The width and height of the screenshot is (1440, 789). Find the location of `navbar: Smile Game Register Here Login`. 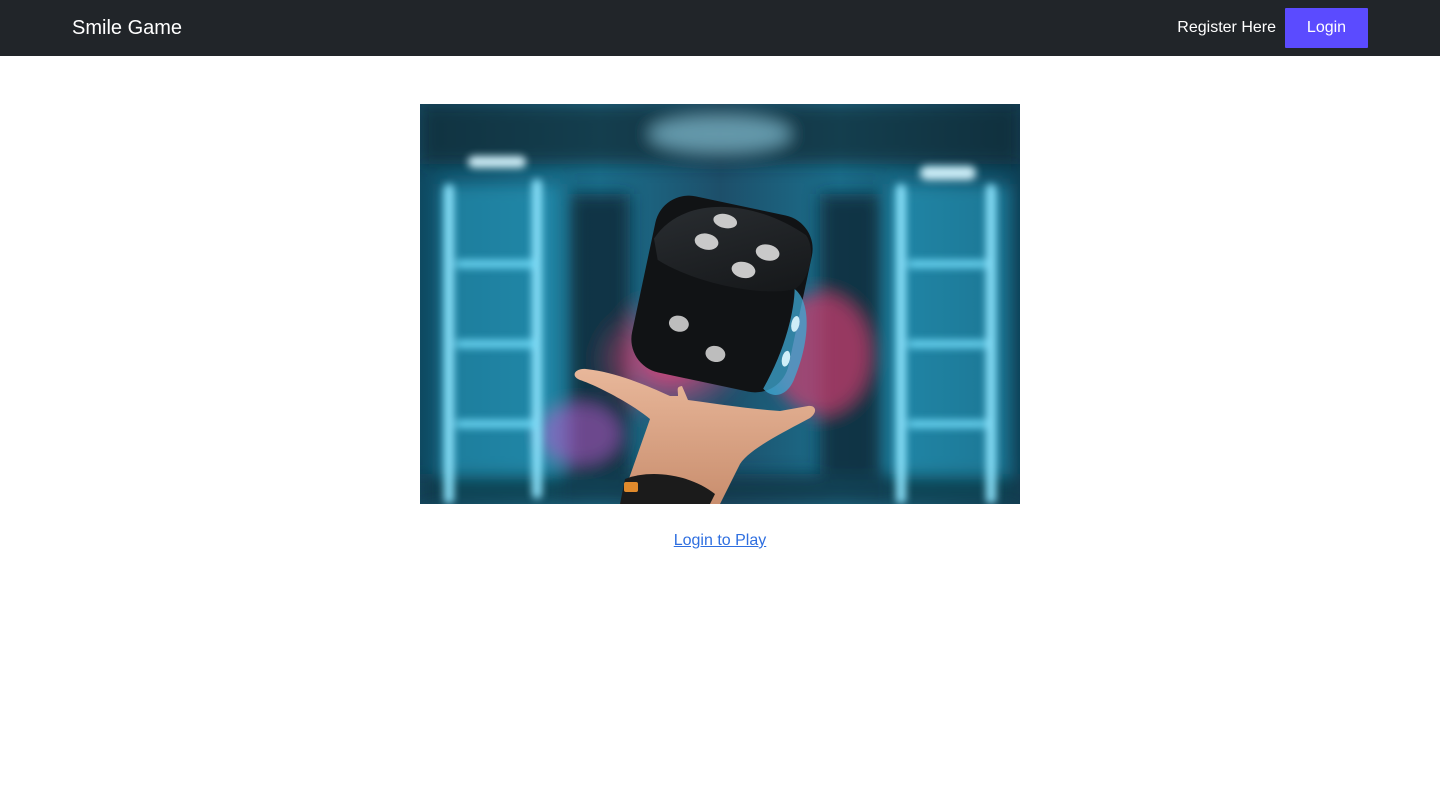

navbar: Smile Game Register Here Login is located at coordinates (720, 28).